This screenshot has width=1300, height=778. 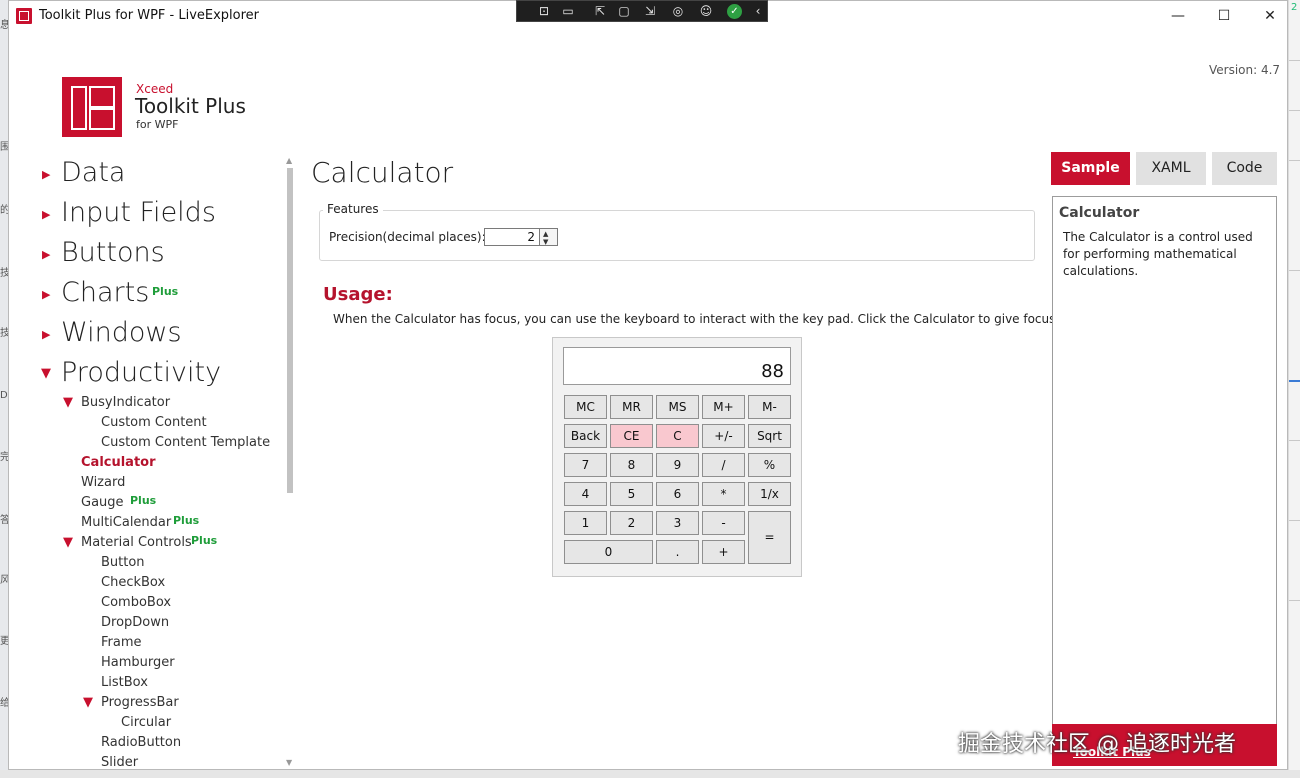 I want to click on display-layout-adorners-icon: ▭, so click(x=568, y=11).